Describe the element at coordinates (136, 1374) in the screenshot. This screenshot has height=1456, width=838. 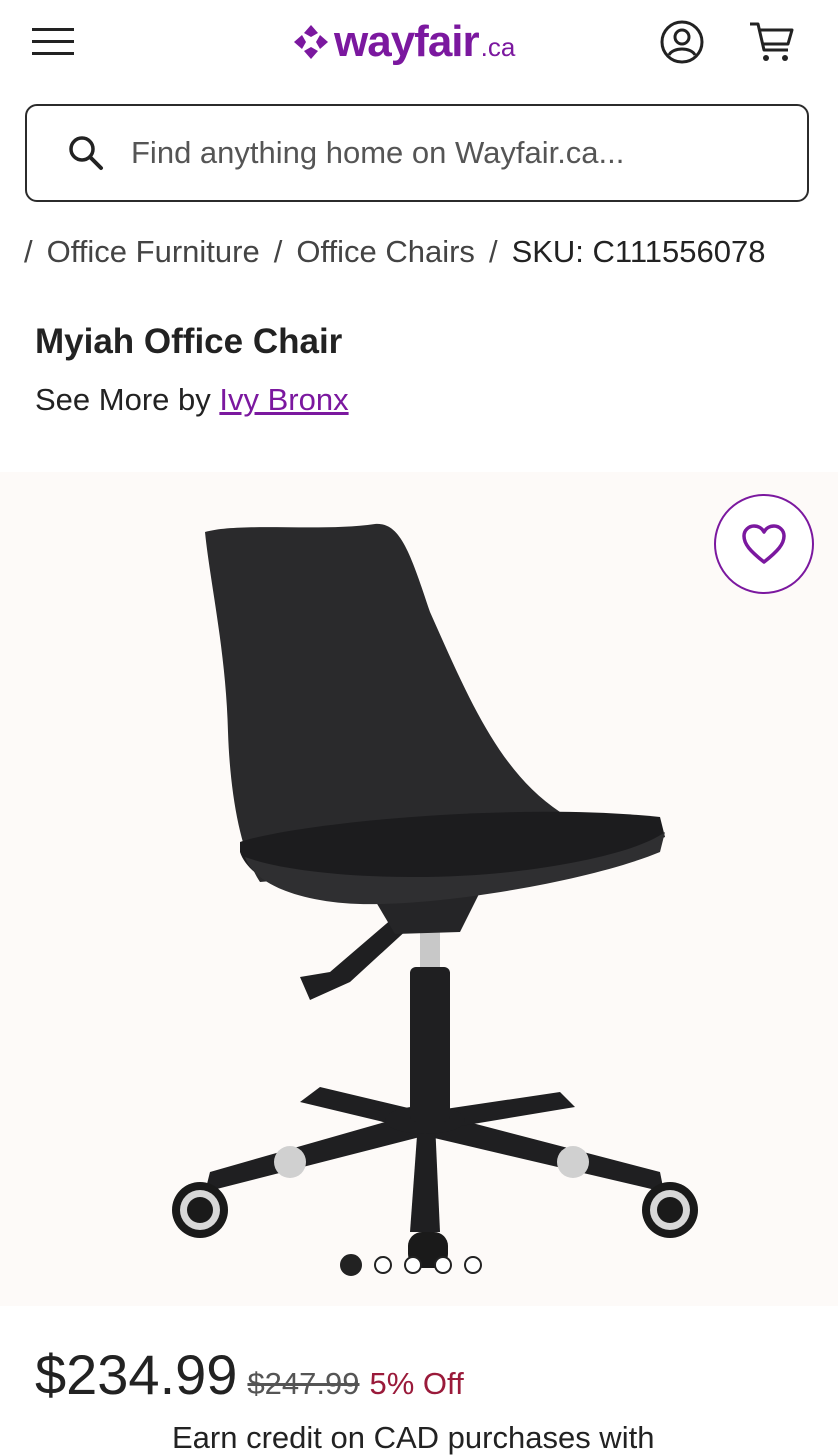
I see `sale-price: $234.99` at that location.